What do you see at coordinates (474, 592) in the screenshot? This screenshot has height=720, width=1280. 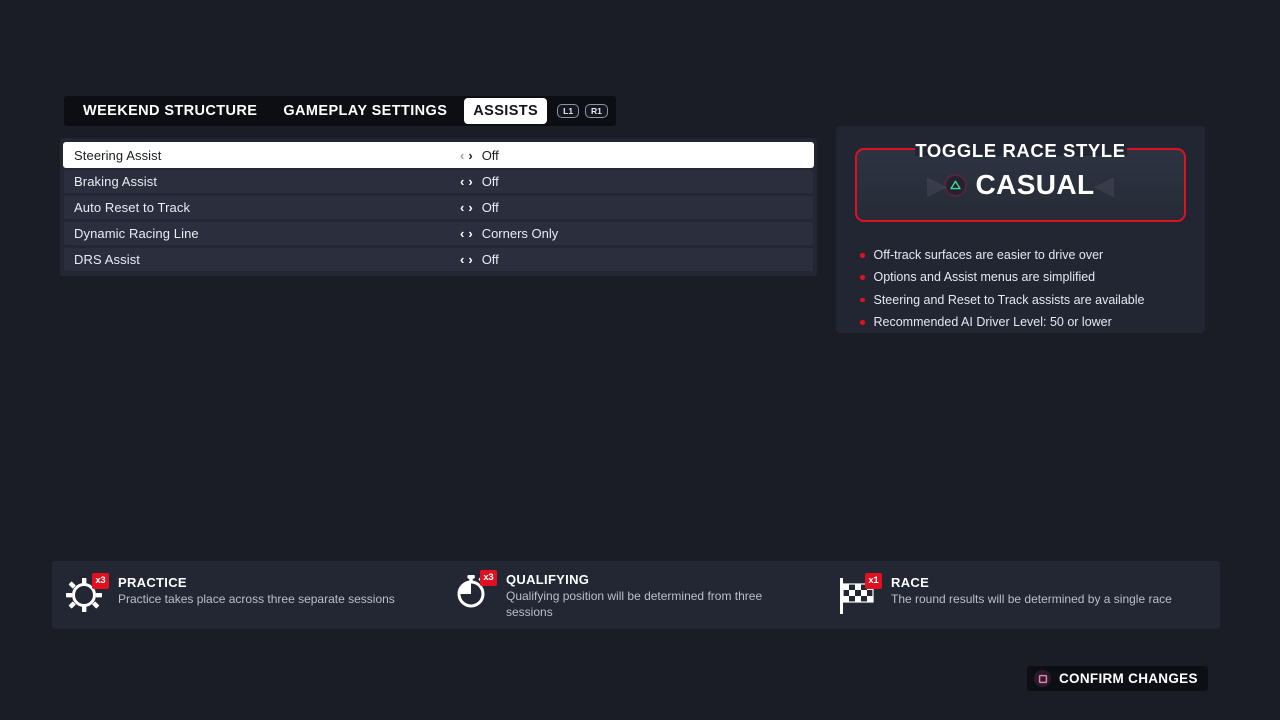 I see `stopwatch-icon: x3` at bounding box center [474, 592].